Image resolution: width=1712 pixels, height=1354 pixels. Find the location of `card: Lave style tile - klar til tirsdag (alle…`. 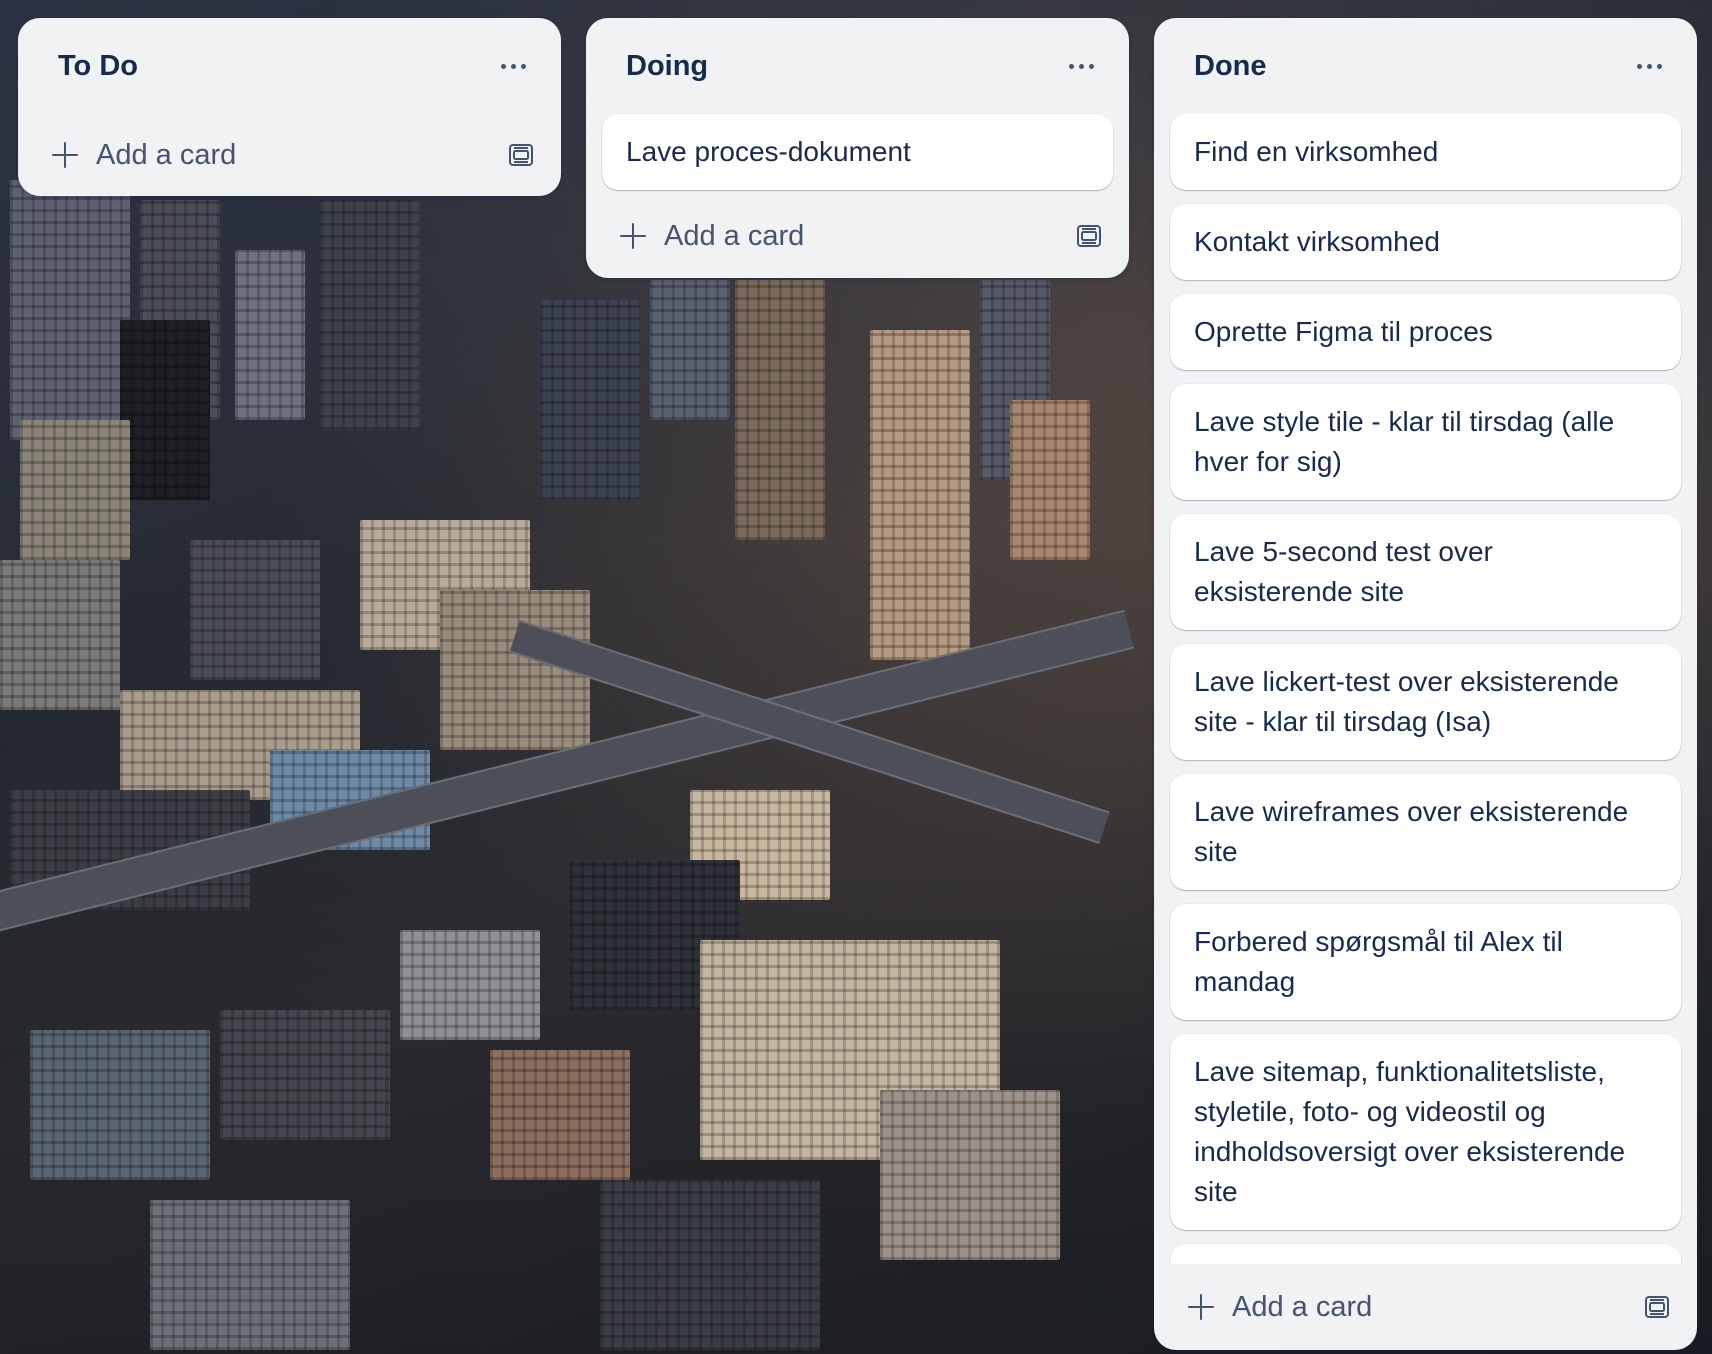

card: Lave style tile - klar til tirsdag (alle… is located at coordinates (1425, 442).